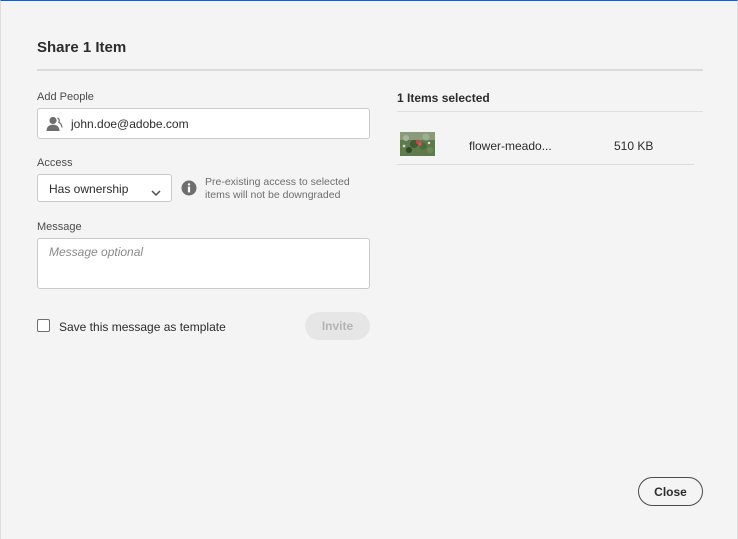 This screenshot has height=539, width=738. I want to click on save-template-label: Save this message as template, so click(142, 327).